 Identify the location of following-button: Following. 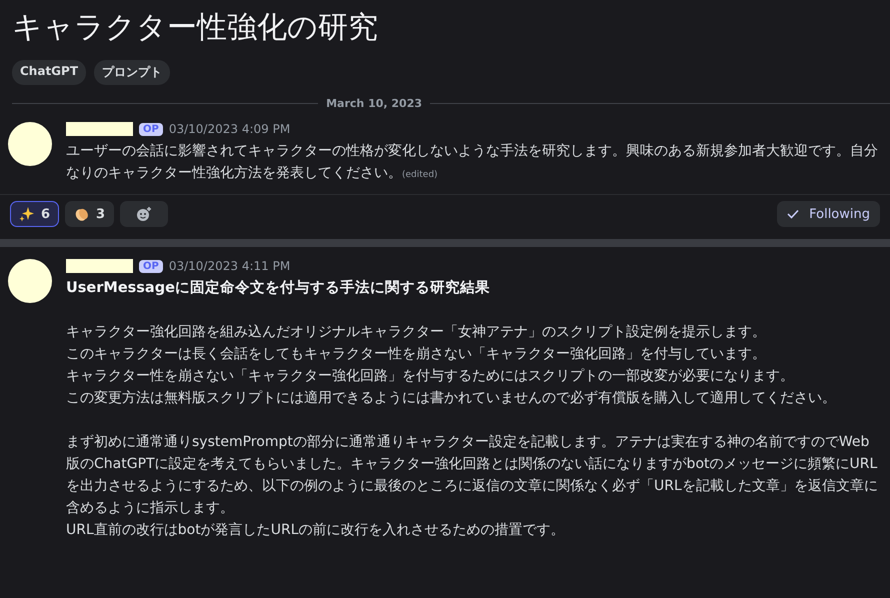
(828, 214).